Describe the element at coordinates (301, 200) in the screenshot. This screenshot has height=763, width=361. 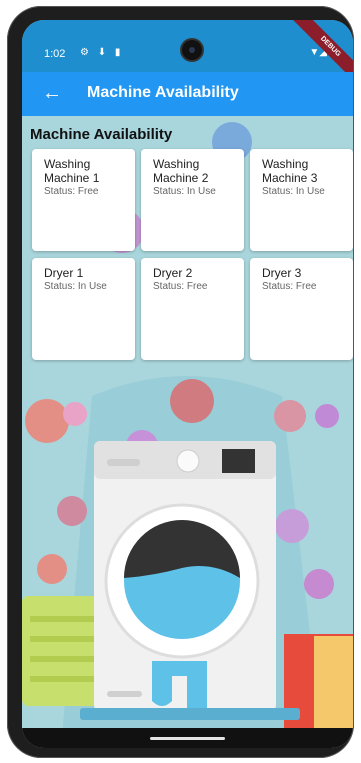
I see `machine-card-washing-machine-3: Washing Machine 3 Status: In Use` at that location.